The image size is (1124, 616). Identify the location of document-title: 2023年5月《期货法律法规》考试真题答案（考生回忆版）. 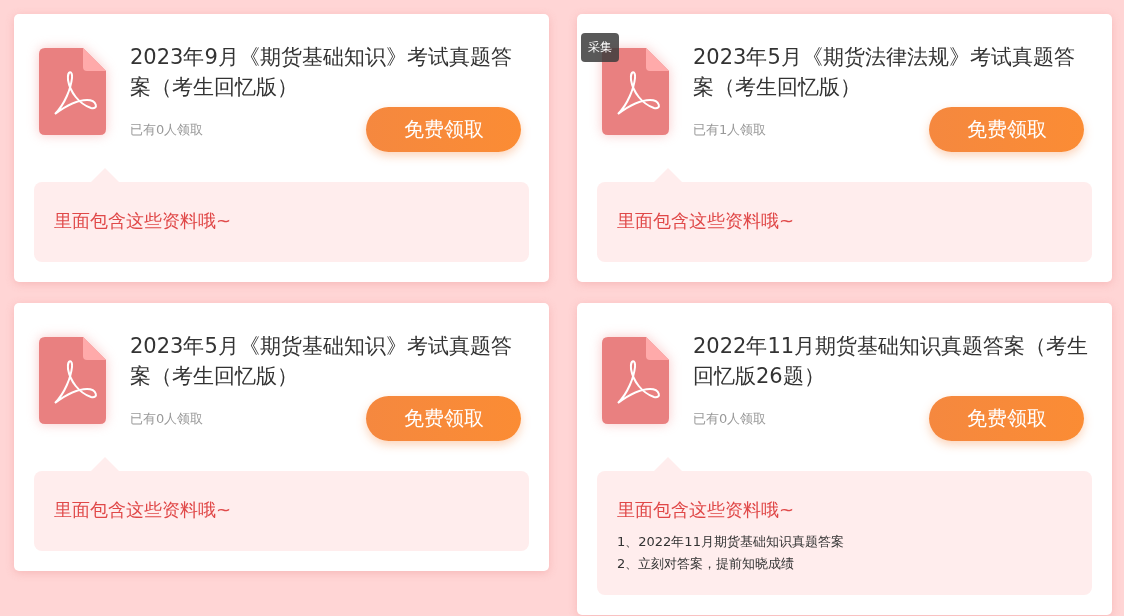
(884, 72).